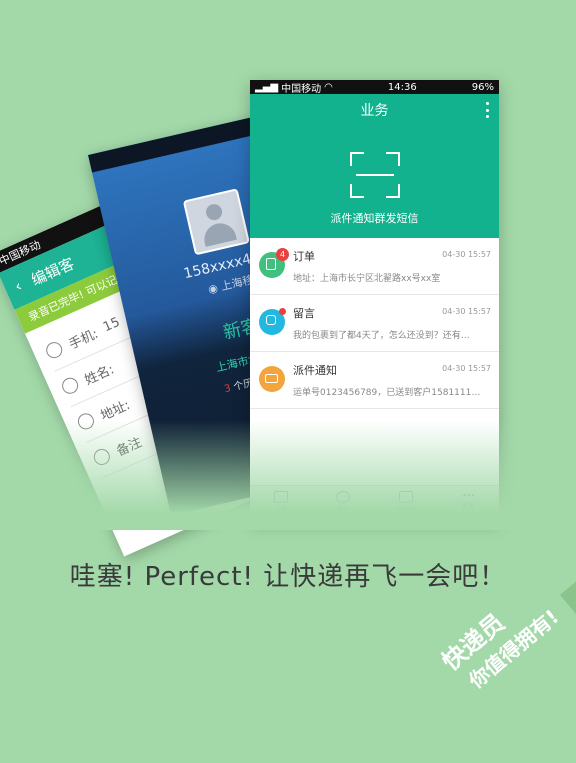 The height and width of the screenshot is (763, 576). Describe the element at coordinates (402, 87) in the screenshot. I see `clock: 14:36` at that location.